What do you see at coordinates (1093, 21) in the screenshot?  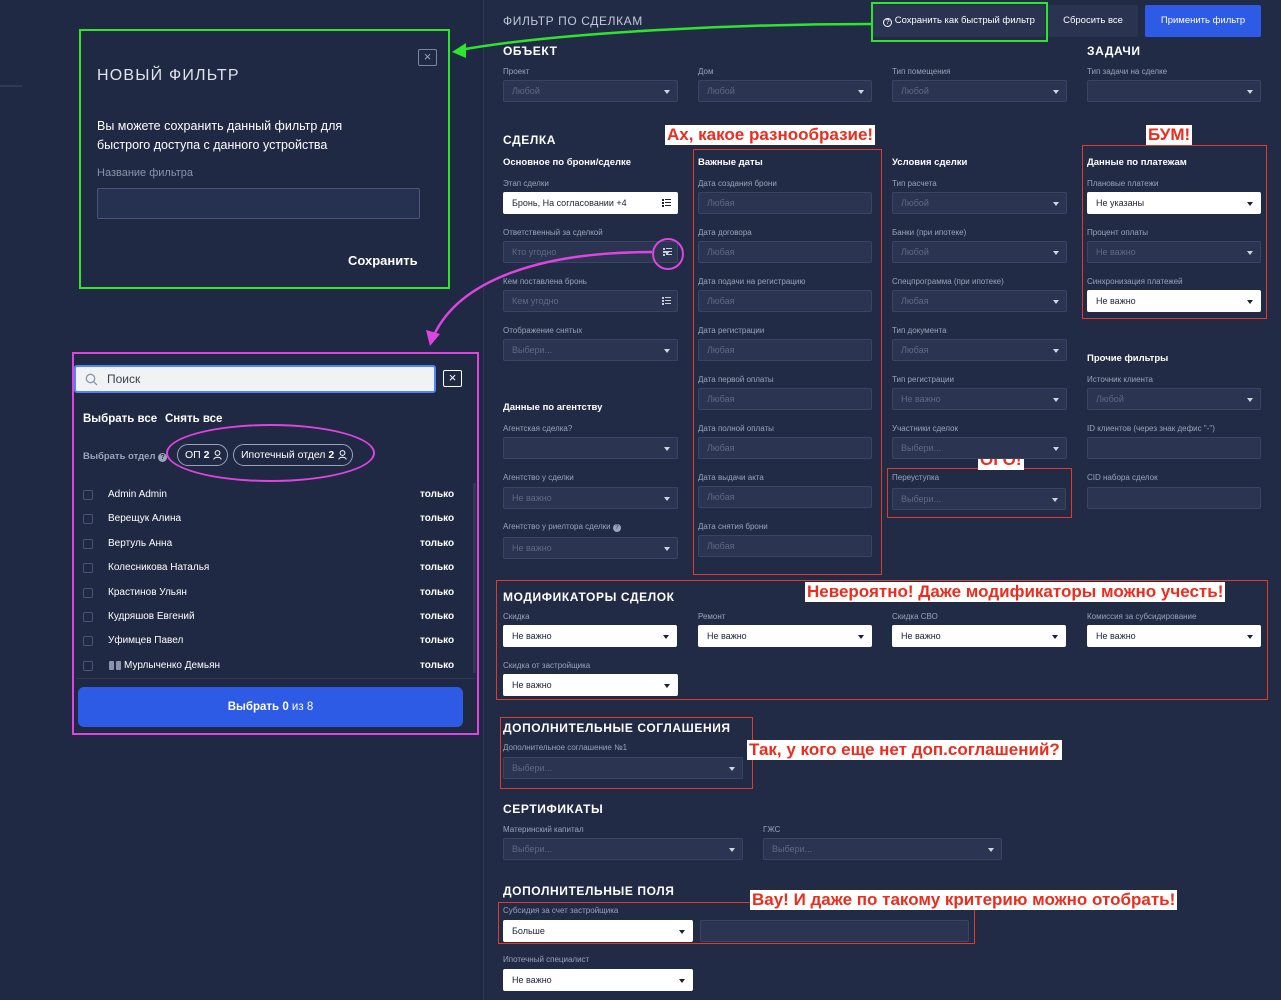 I see `reset-all-button: Сбросить все` at bounding box center [1093, 21].